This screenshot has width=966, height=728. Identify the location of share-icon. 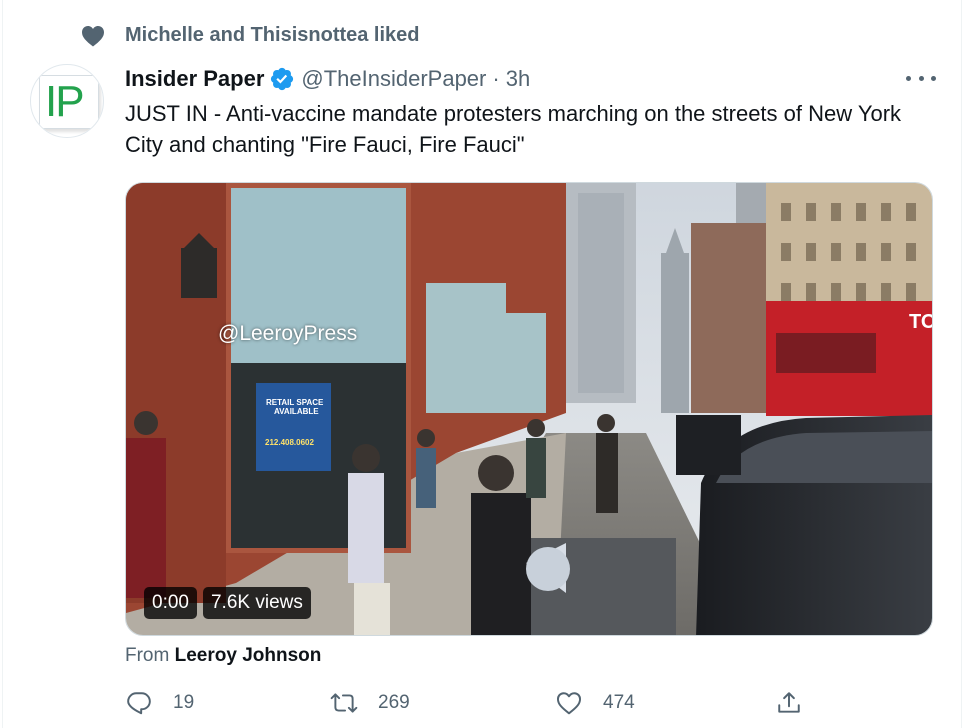
(789, 703).